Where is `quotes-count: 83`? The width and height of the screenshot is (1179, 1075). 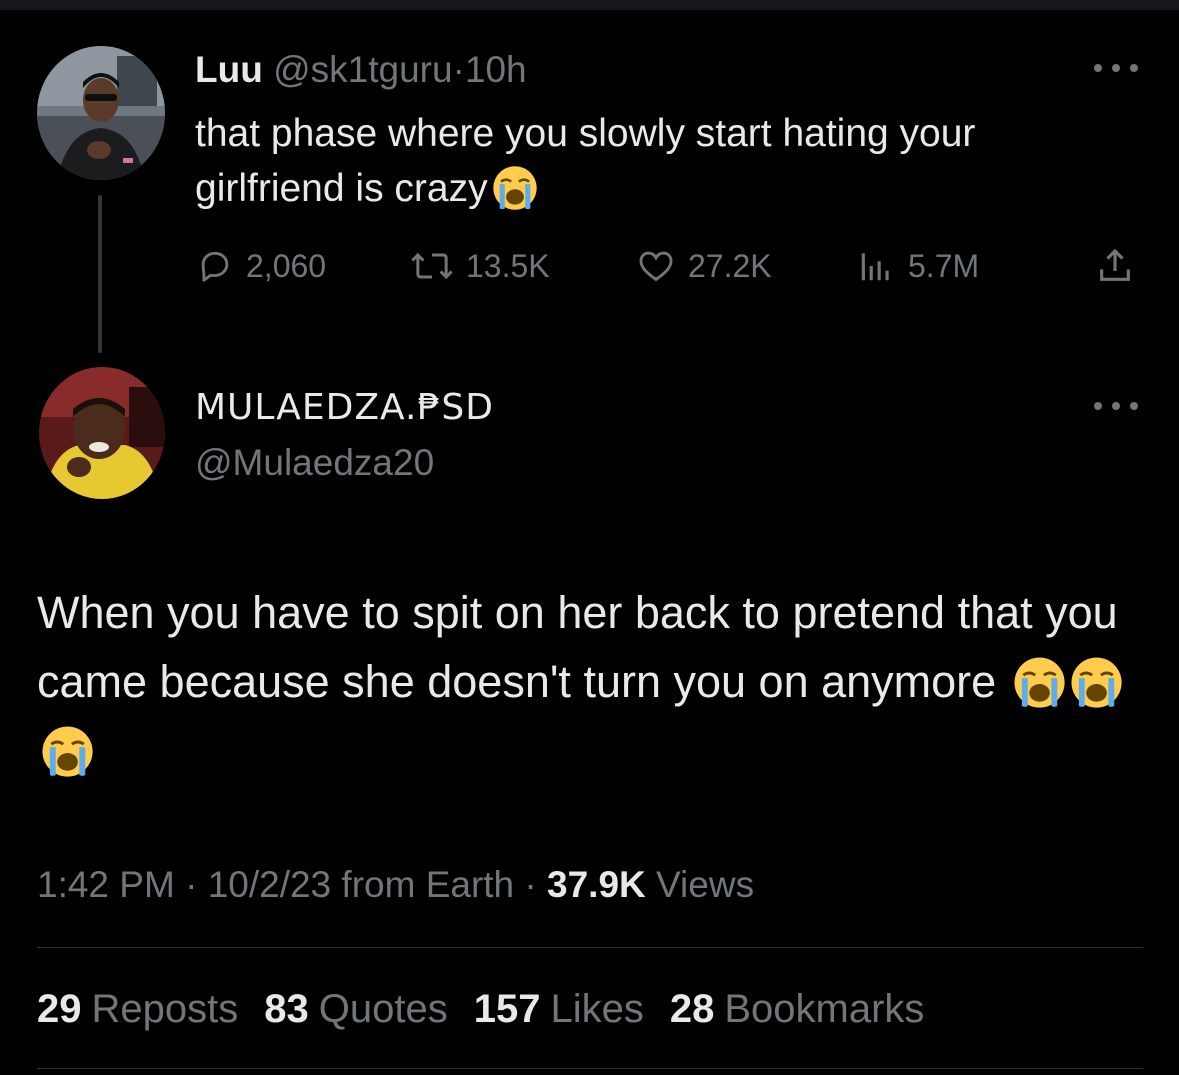 quotes-count: 83 is located at coordinates (286, 1009).